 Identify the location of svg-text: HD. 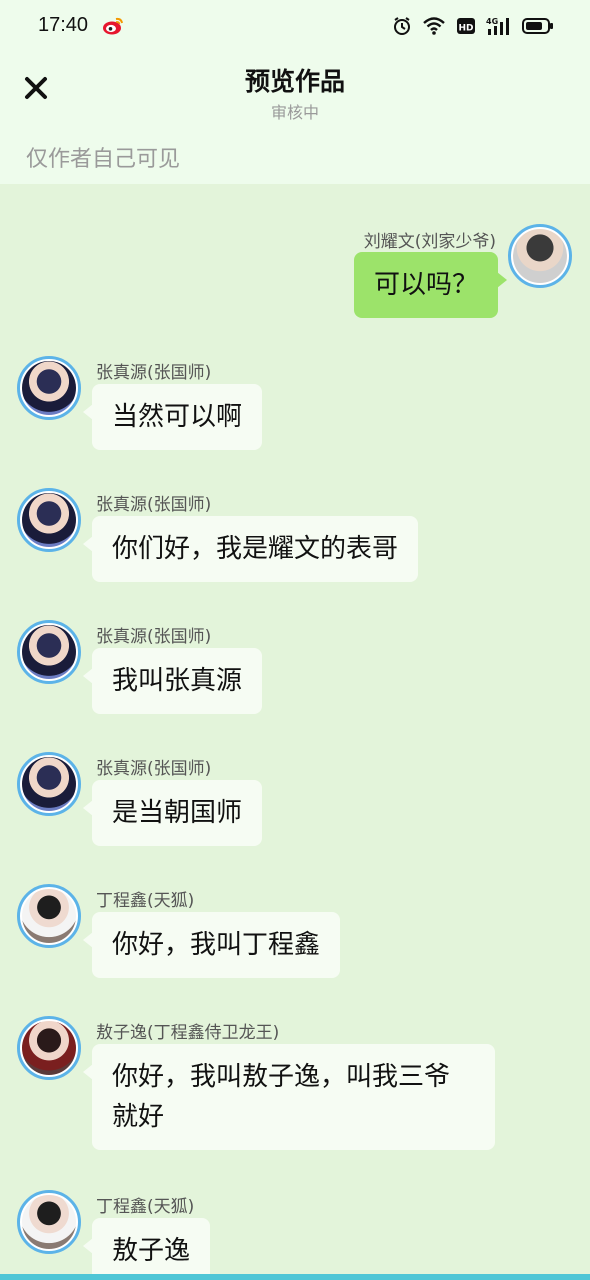
(465, 29).